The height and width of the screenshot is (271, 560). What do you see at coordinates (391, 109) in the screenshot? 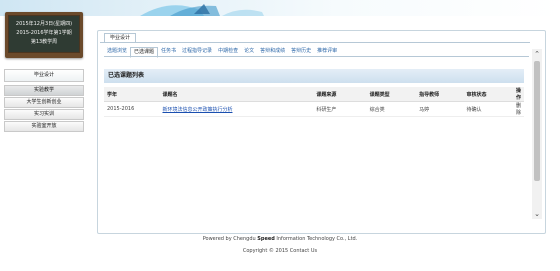
I see `cell-type: 综合类` at bounding box center [391, 109].